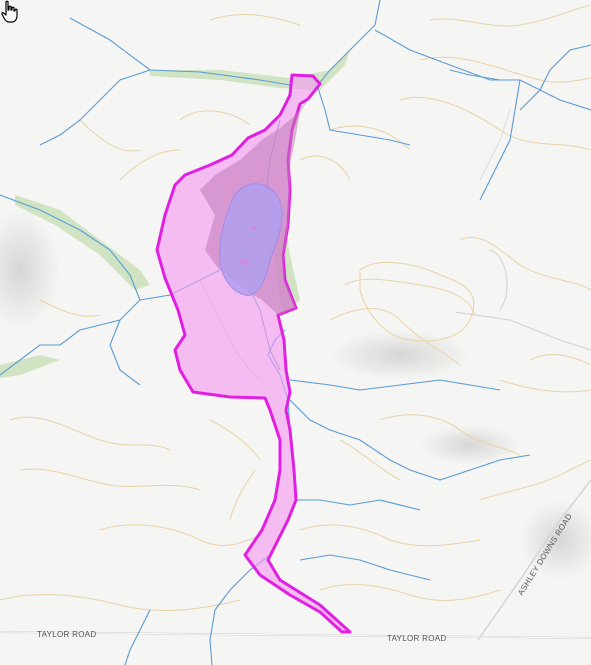  What do you see at coordinates (9, 11) in the screenshot?
I see `hand-pointer-icon` at bounding box center [9, 11].